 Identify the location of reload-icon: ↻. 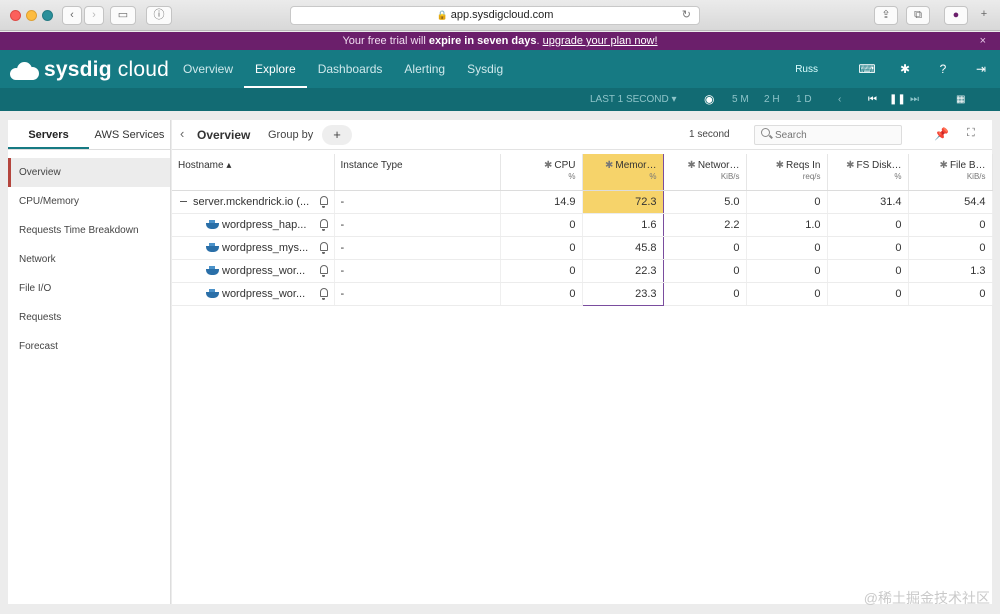
(686, 15).